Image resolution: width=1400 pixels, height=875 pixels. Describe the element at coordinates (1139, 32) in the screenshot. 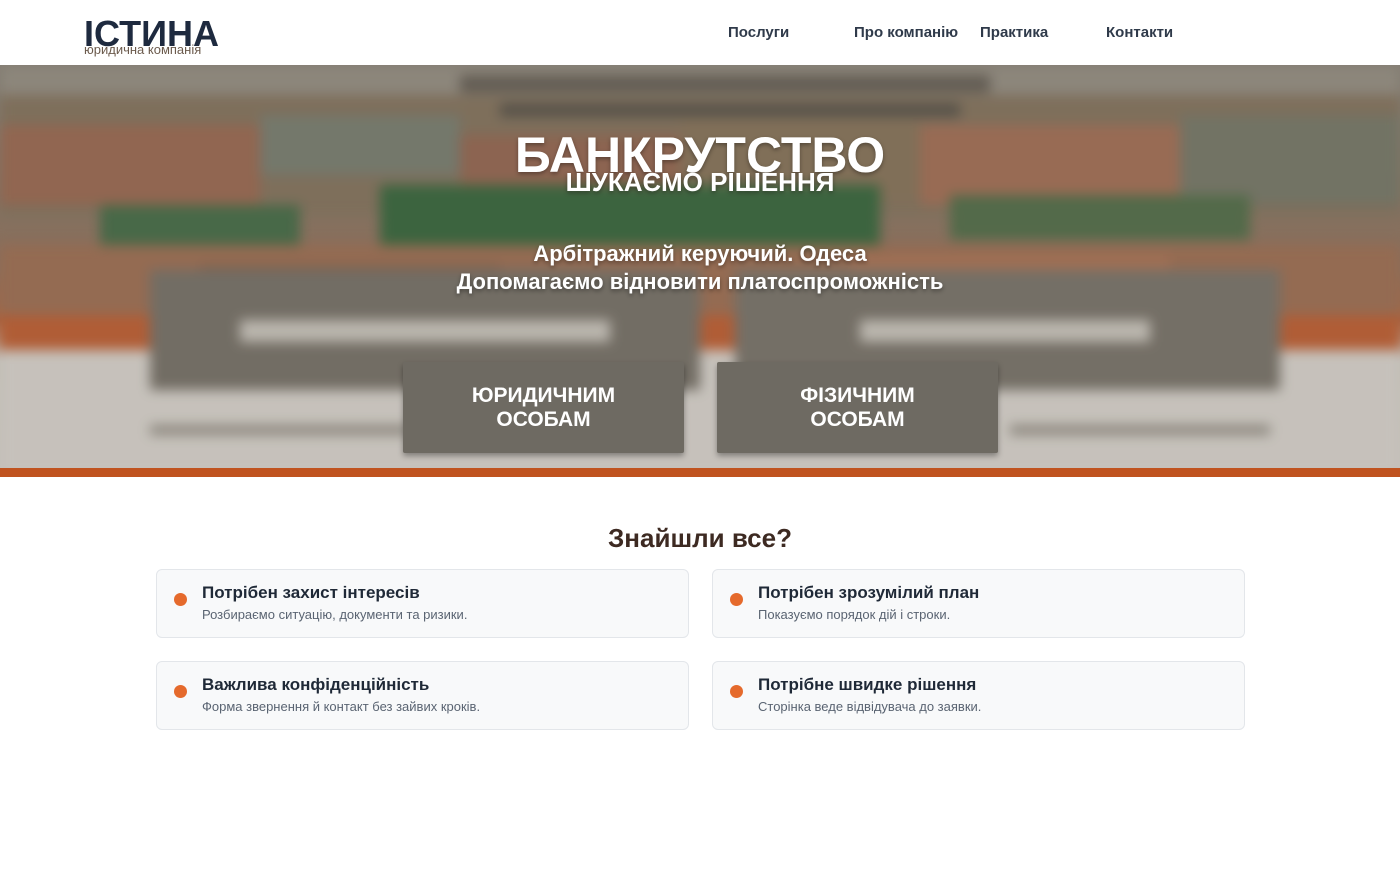

I see `nav-link-contacts: Контакти` at that location.